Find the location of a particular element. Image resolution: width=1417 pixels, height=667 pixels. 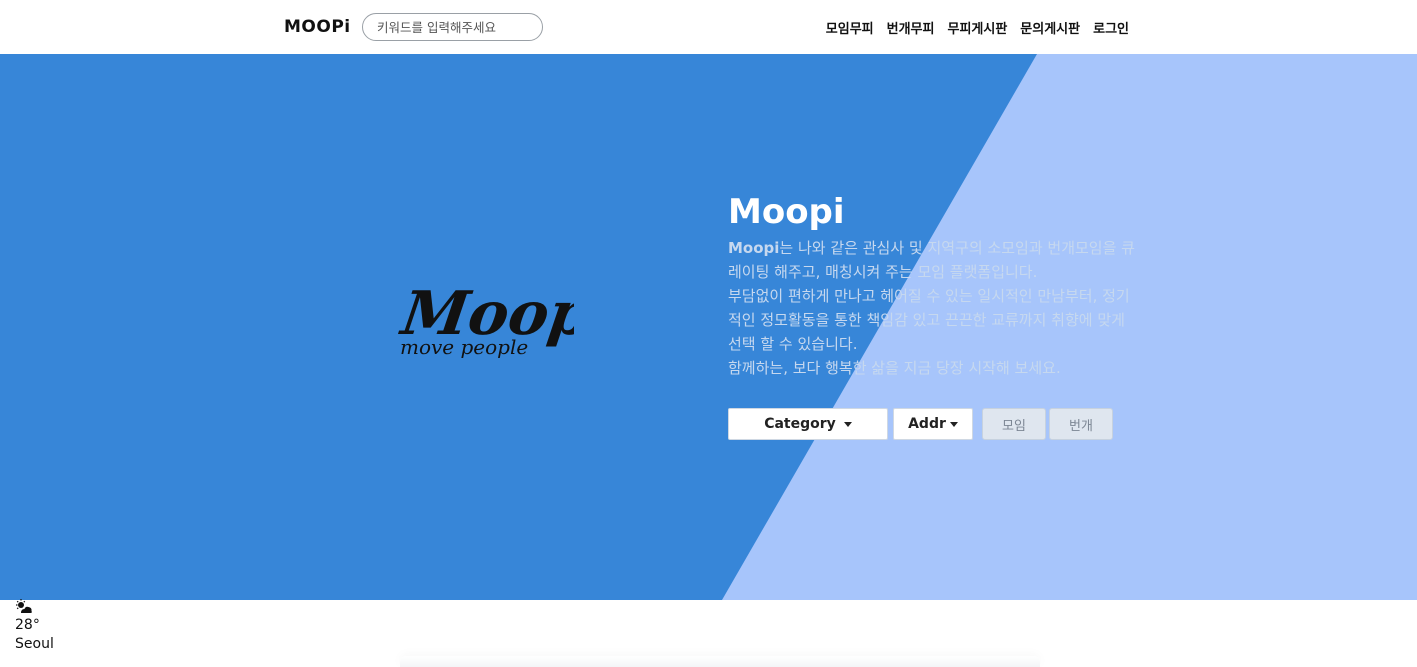

weather-city: Seoul is located at coordinates (34, 644).